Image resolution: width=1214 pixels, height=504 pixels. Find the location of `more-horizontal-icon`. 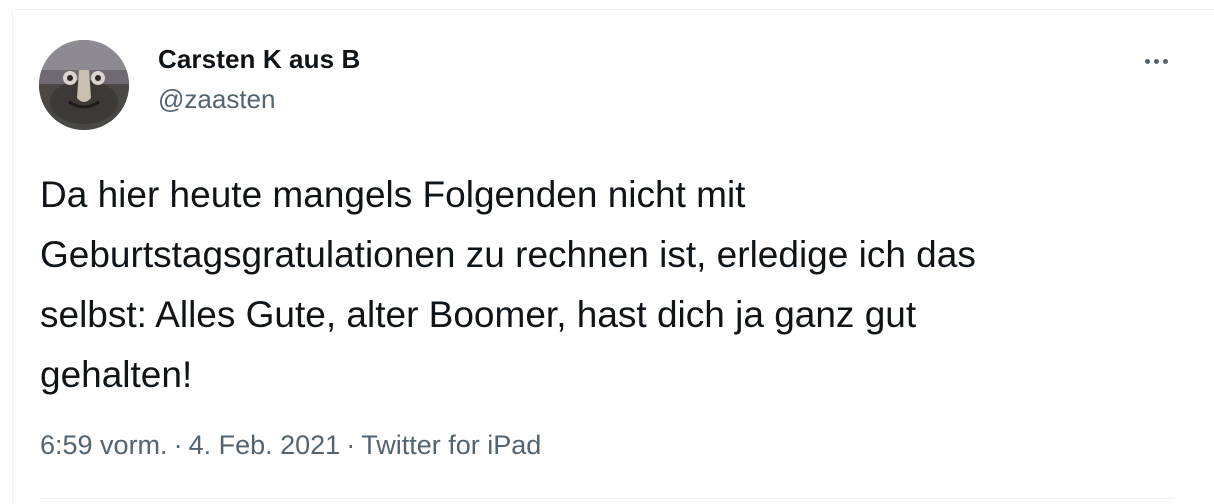

more-horizontal-icon is located at coordinates (1156, 61).